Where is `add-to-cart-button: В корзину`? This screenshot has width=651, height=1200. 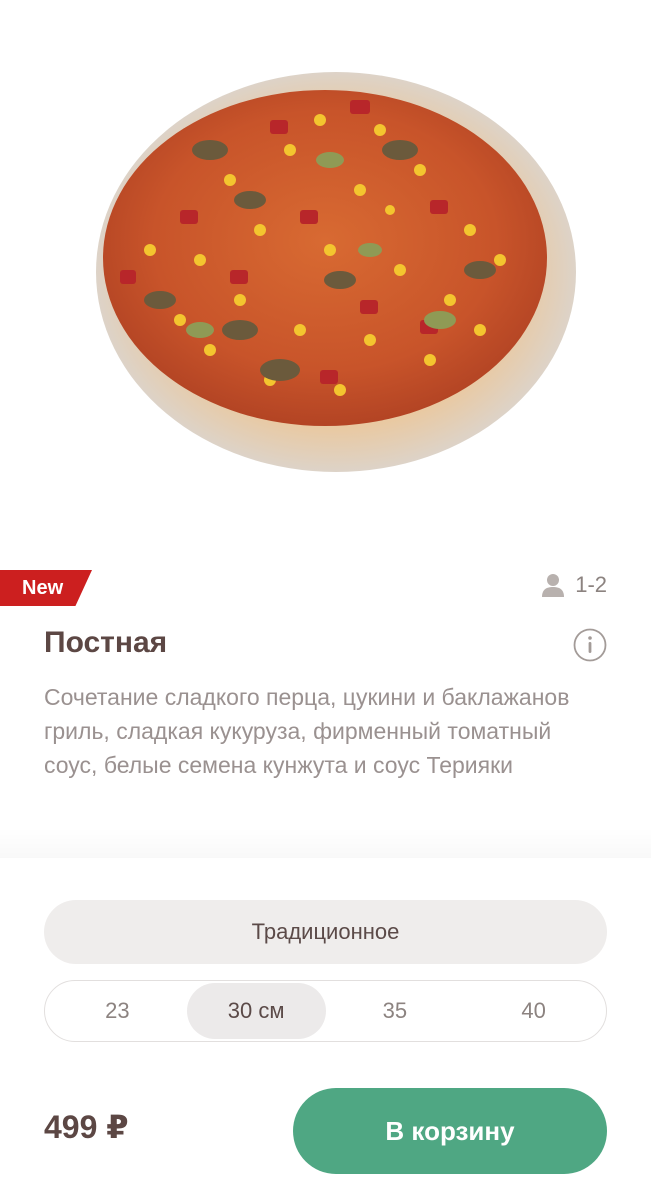
add-to-cart-button: В корзину is located at coordinates (450, 1131).